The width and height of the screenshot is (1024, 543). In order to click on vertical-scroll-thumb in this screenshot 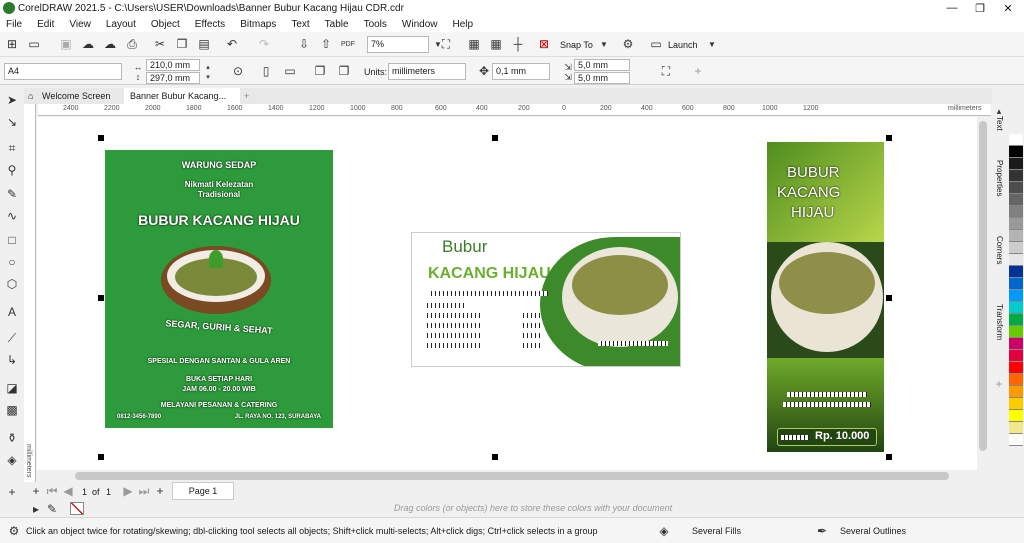, I will do `click(983, 286)`.